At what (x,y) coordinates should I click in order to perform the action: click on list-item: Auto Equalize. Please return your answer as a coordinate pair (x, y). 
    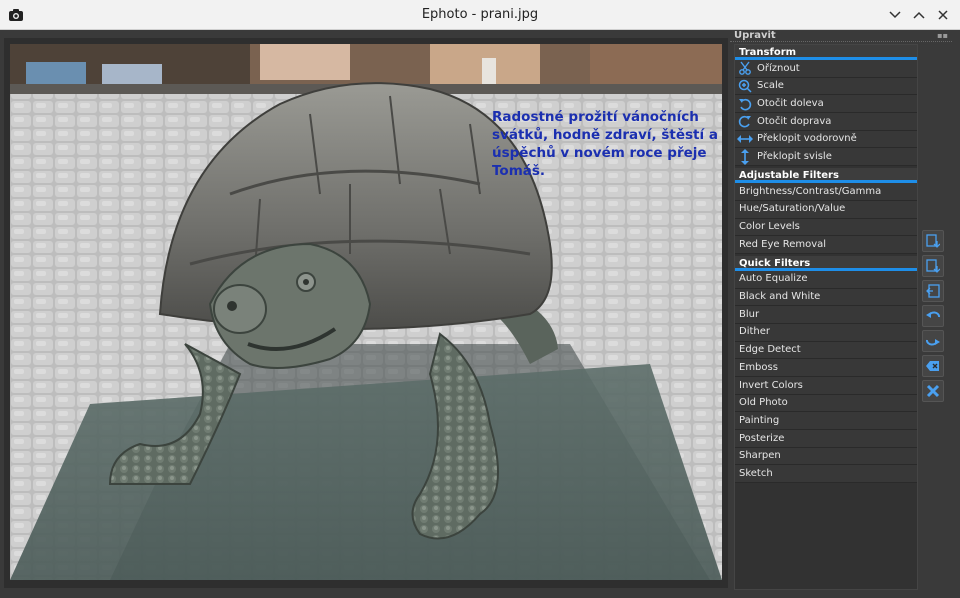
    Looking at the image, I should click on (826, 279).